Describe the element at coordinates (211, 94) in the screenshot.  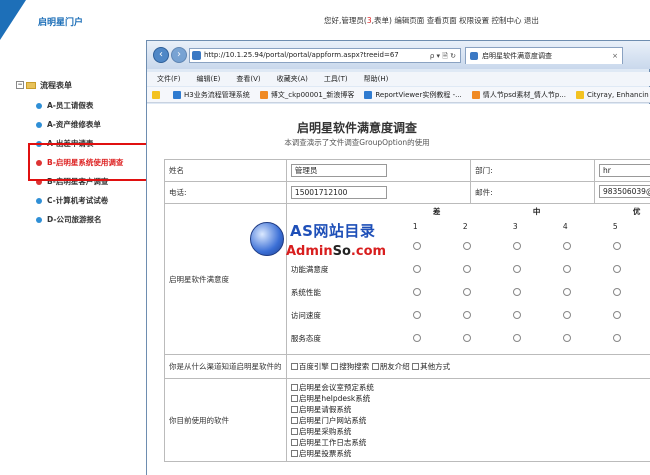
I see `fav-h3: H3业务流程管理系统` at that location.